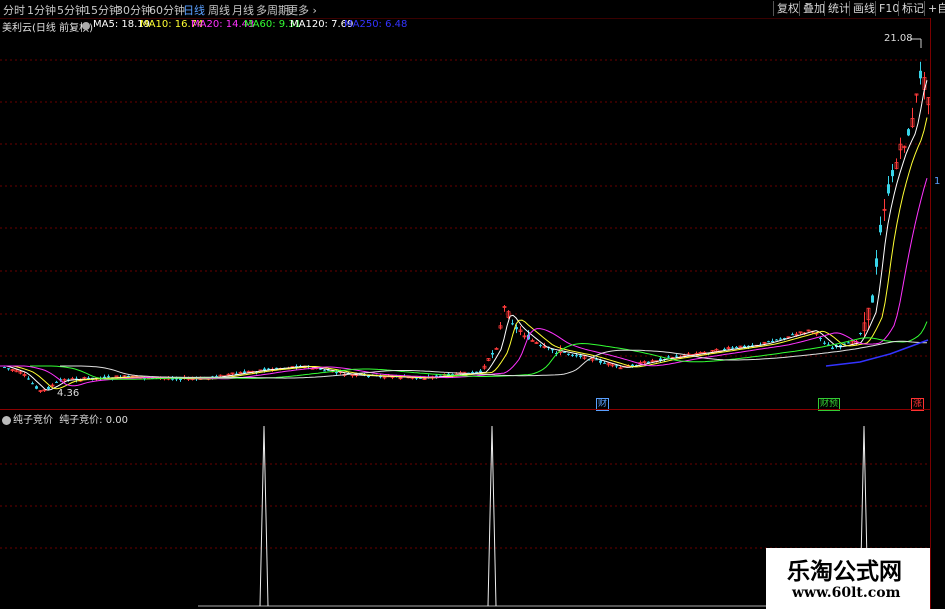 The height and width of the screenshot is (609, 945). What do you see at coordinates (493, 359) in the screenshot?
I see `ma120-line` at bounding box center [493, 359].